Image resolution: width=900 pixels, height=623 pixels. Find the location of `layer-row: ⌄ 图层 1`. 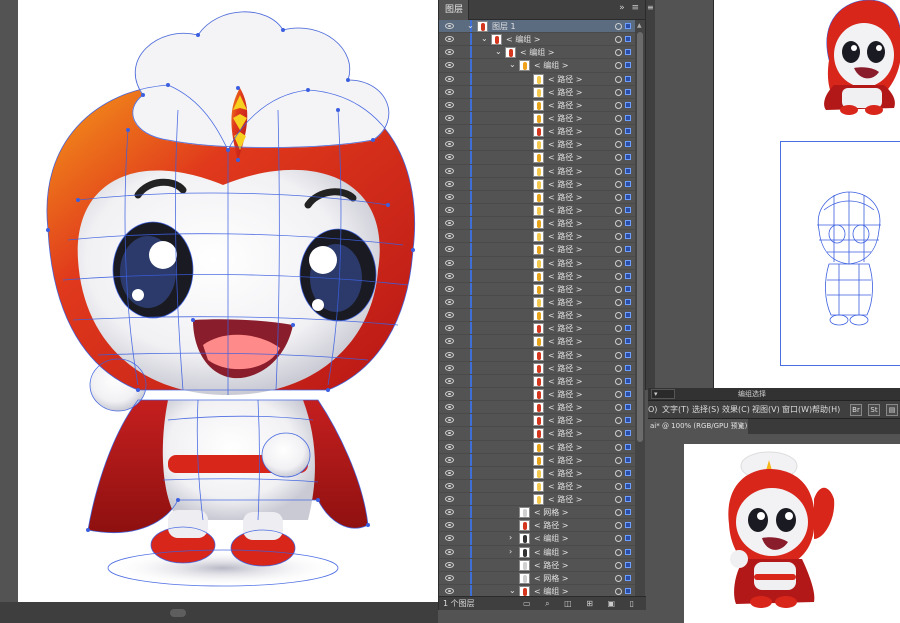

layer-row: ⌄ 图层 1 is located at coordinates (537, 27).